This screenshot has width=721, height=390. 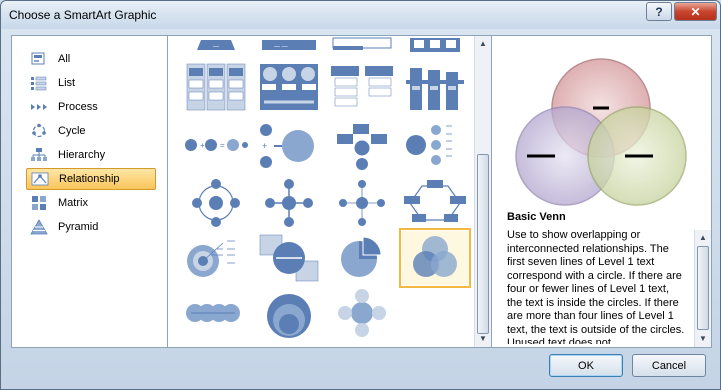 I want to click on gallery-item-basic-venn, so click(x=435, y=258).